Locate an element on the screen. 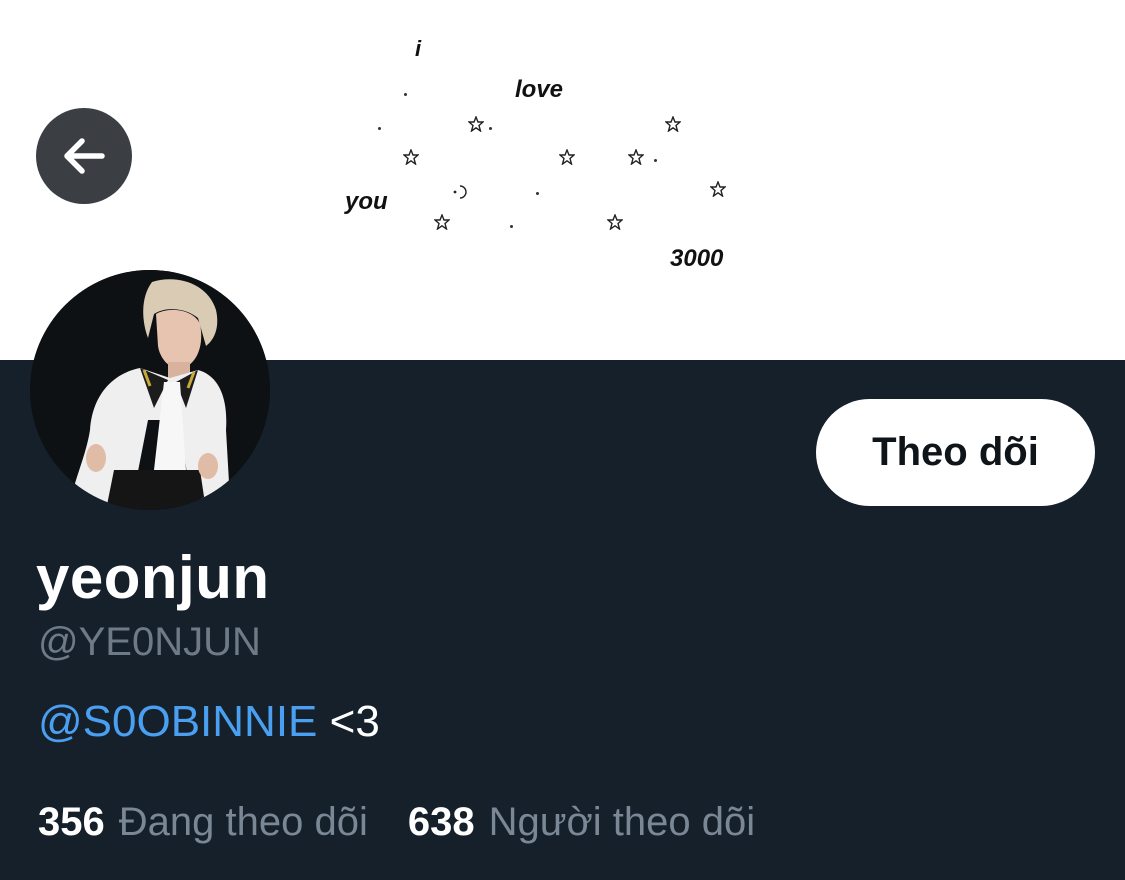 This screenshot has height=880, width=1125. following-label: Đang theo dõi is located at coordinates (243, 822).